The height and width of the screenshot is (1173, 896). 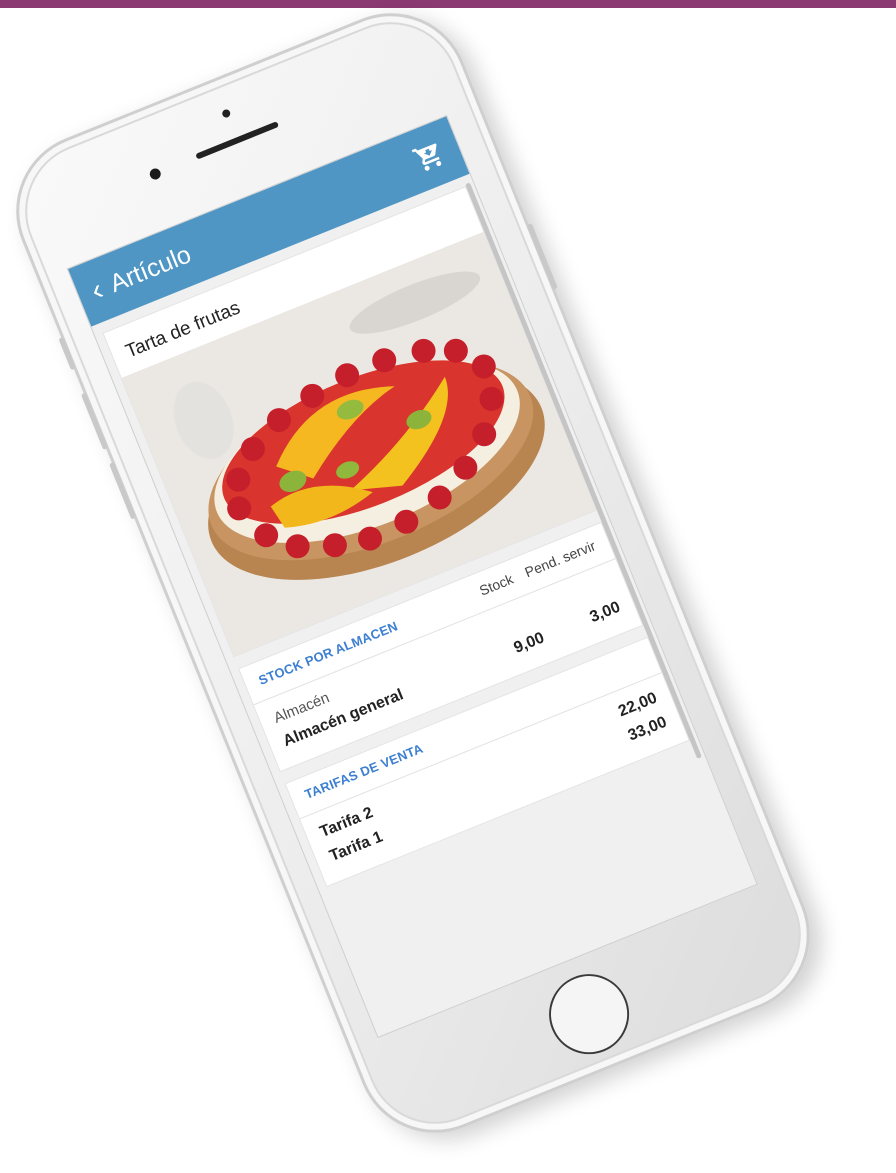 I want to click on front-camera, so click(x=155, y=174).